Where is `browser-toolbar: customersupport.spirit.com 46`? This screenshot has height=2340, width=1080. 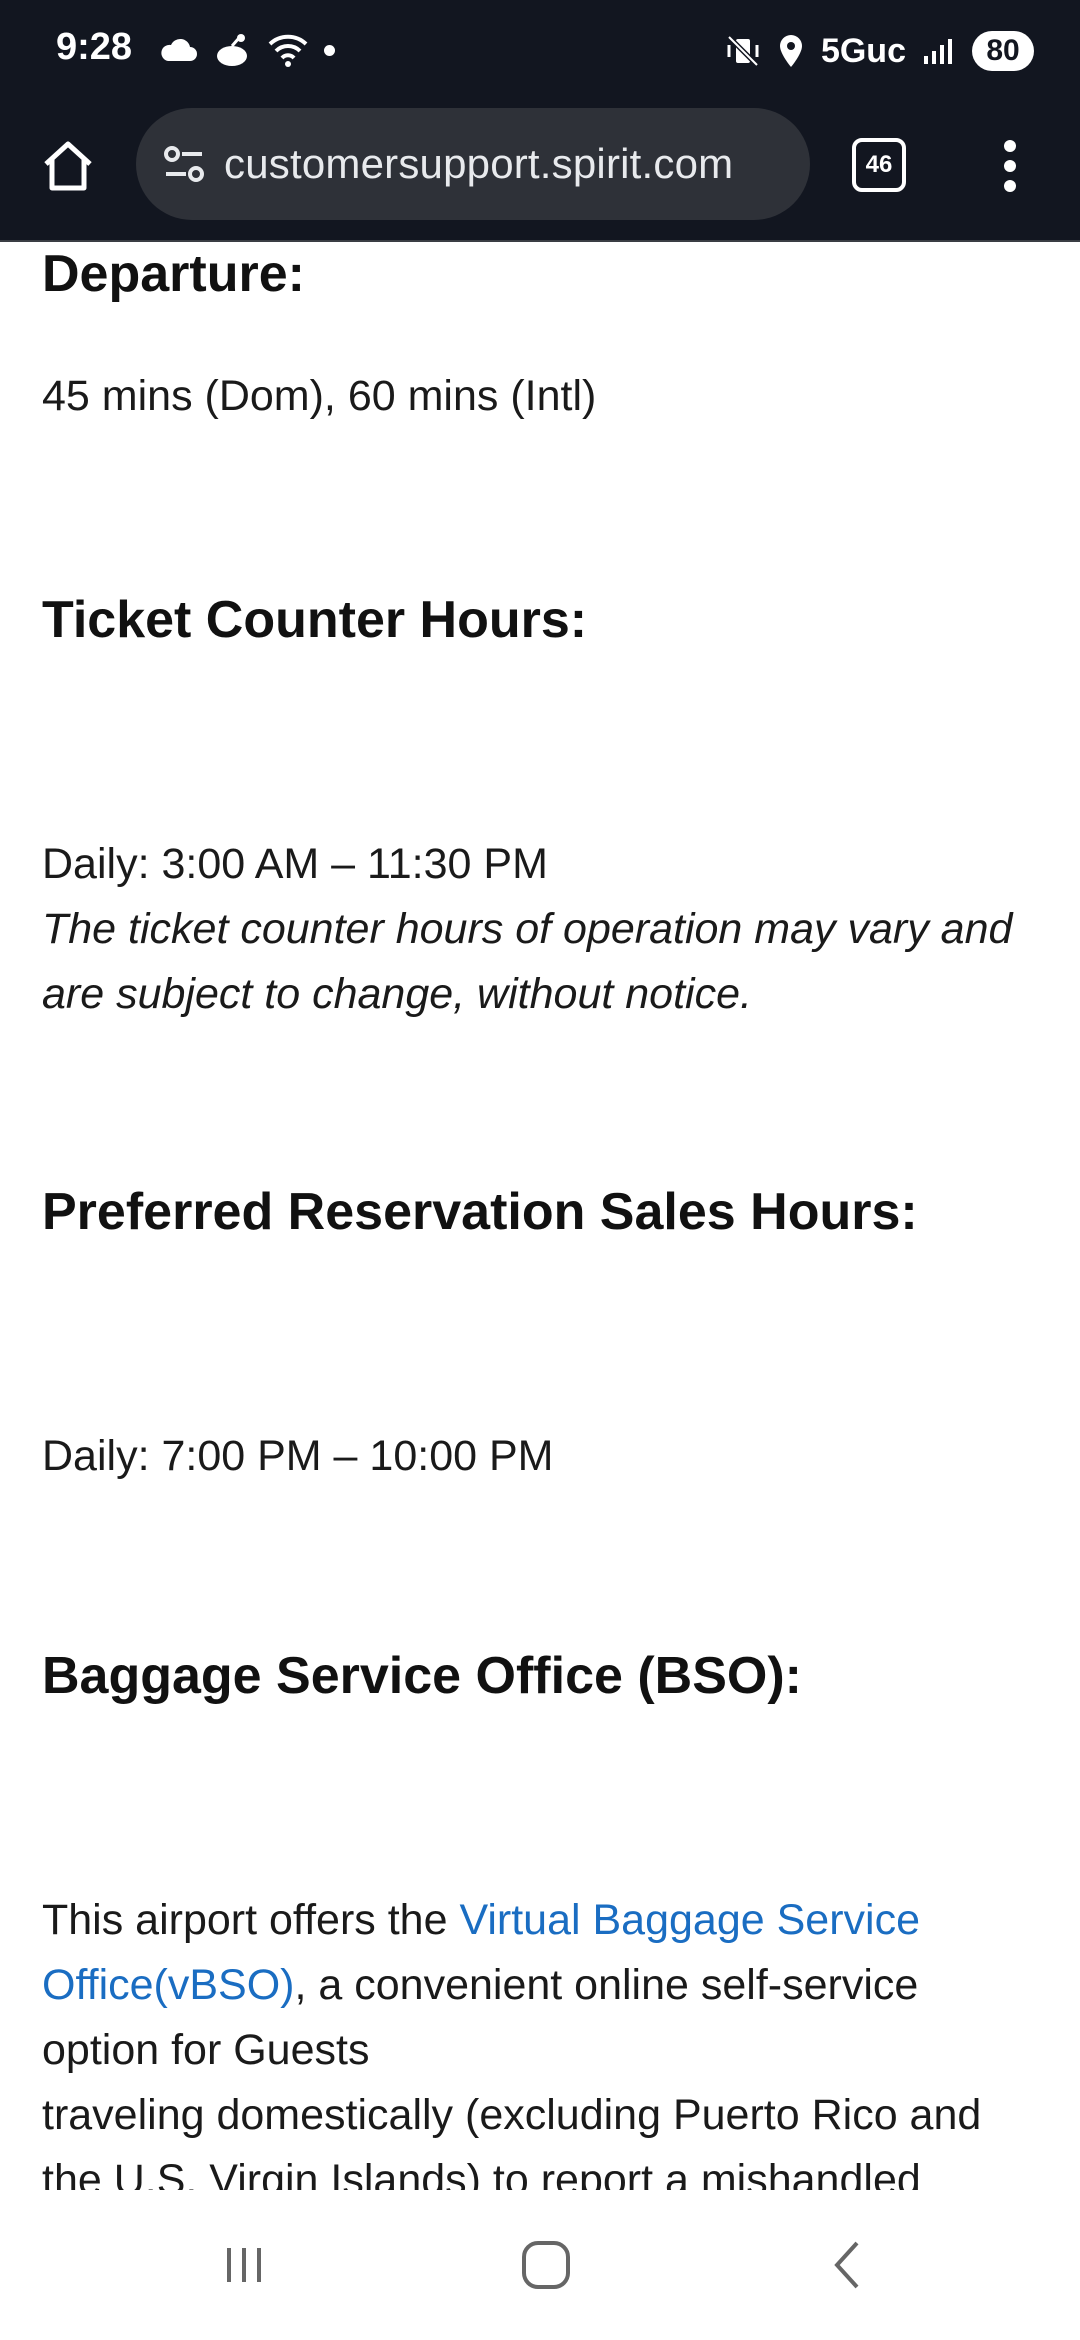
browser-toolbar: customersupport.spirit.com 46 is located at coordinates (540, 171).